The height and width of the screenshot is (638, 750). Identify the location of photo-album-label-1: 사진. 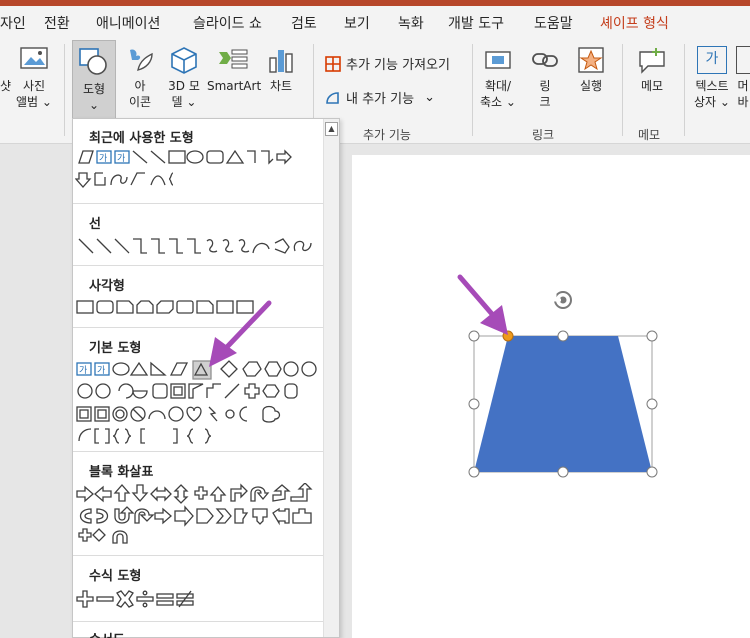
(34, 86).